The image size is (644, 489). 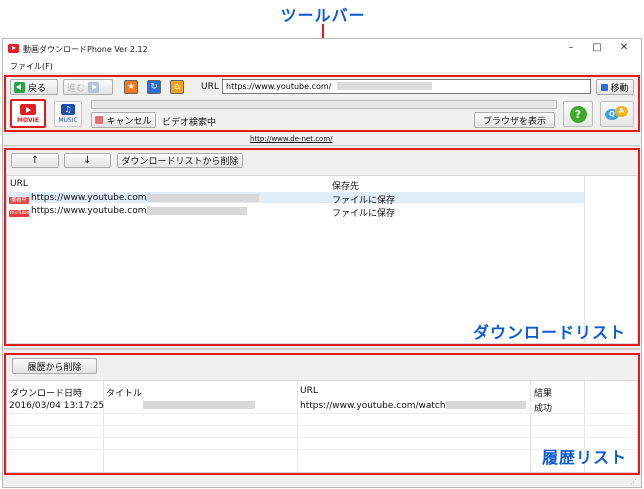 I want to click on column-header-destination: 保存先, so click(x=345, y=185).